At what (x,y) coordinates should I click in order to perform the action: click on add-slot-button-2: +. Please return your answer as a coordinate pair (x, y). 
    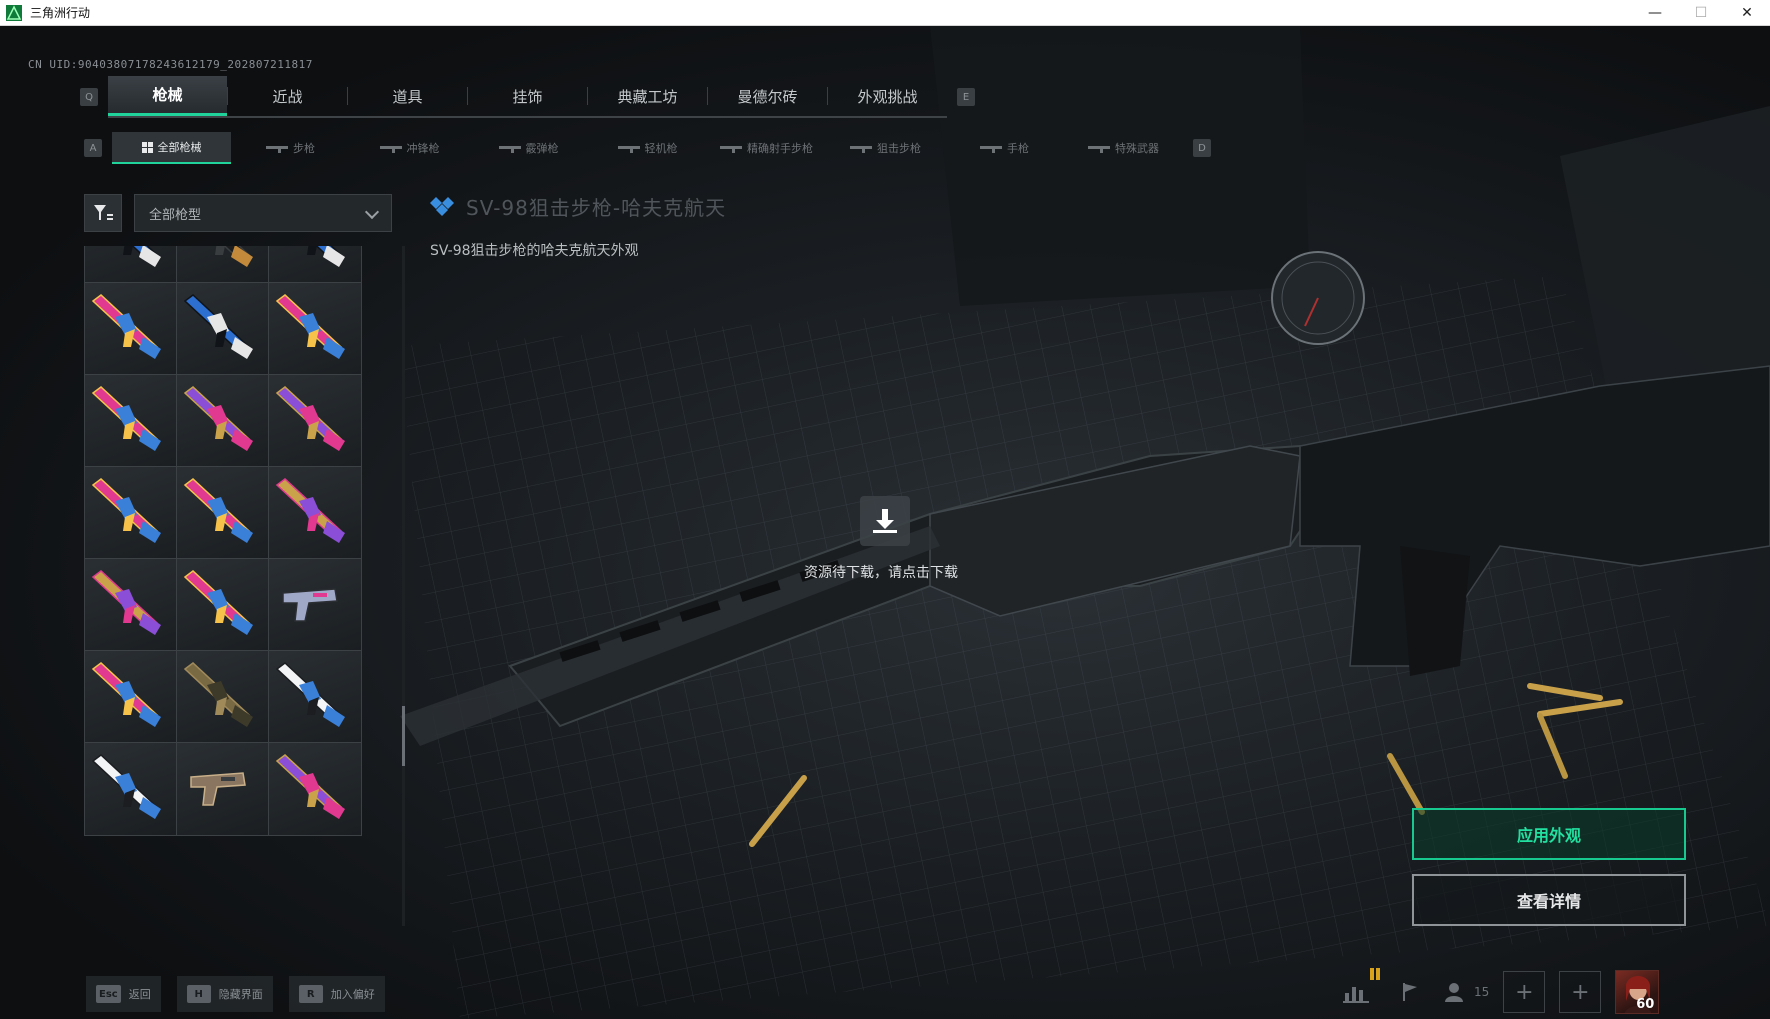
    Looking at the image, I should click on (1580, 992).